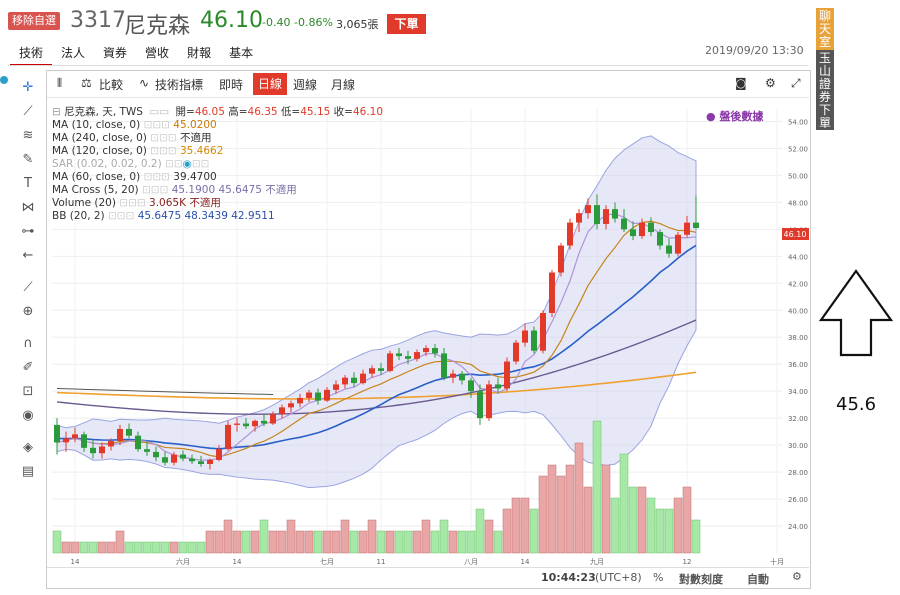 This screenshot has height=595, width=900. I want to click on percent-toggle: %, so click(658, 577).